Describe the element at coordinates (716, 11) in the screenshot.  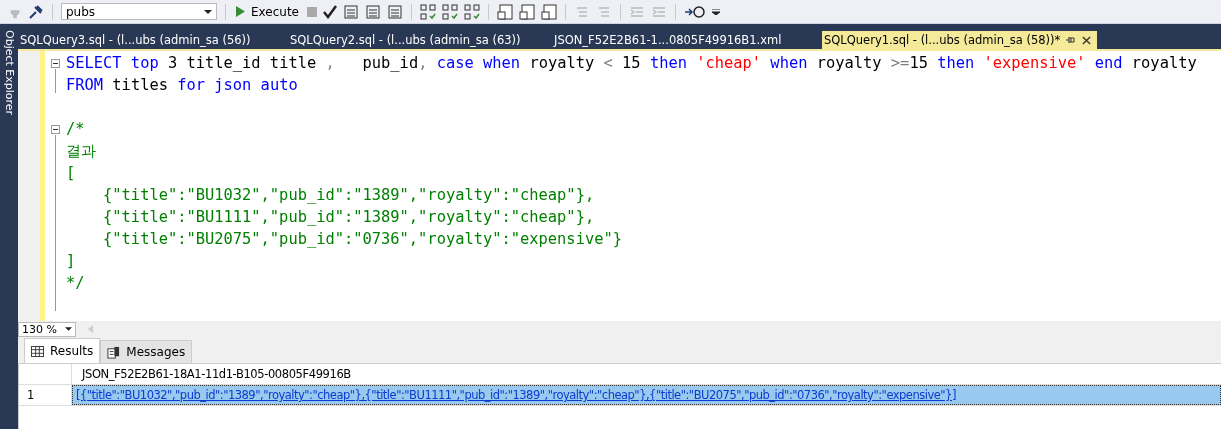
I see `overflow-icon` at that location.